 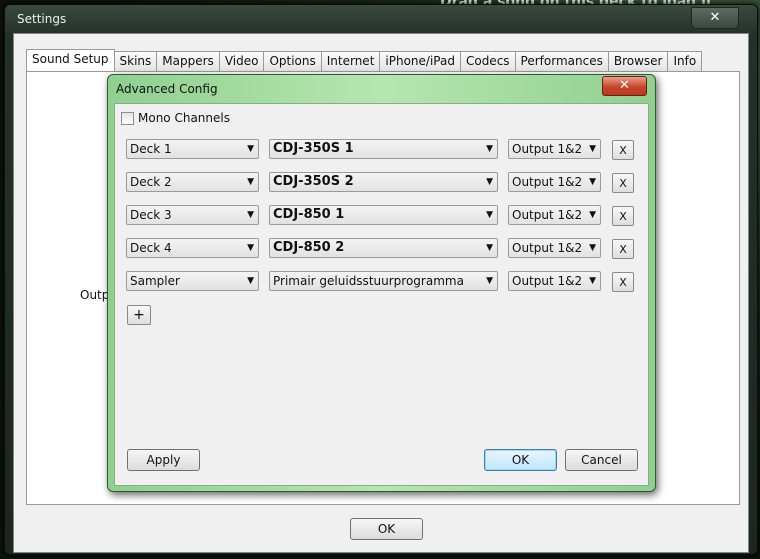 What do you see at coordinates (188, 61) in the screenshot?
I see `tab-mappers: Mappers` at bounding box center [188, 61].